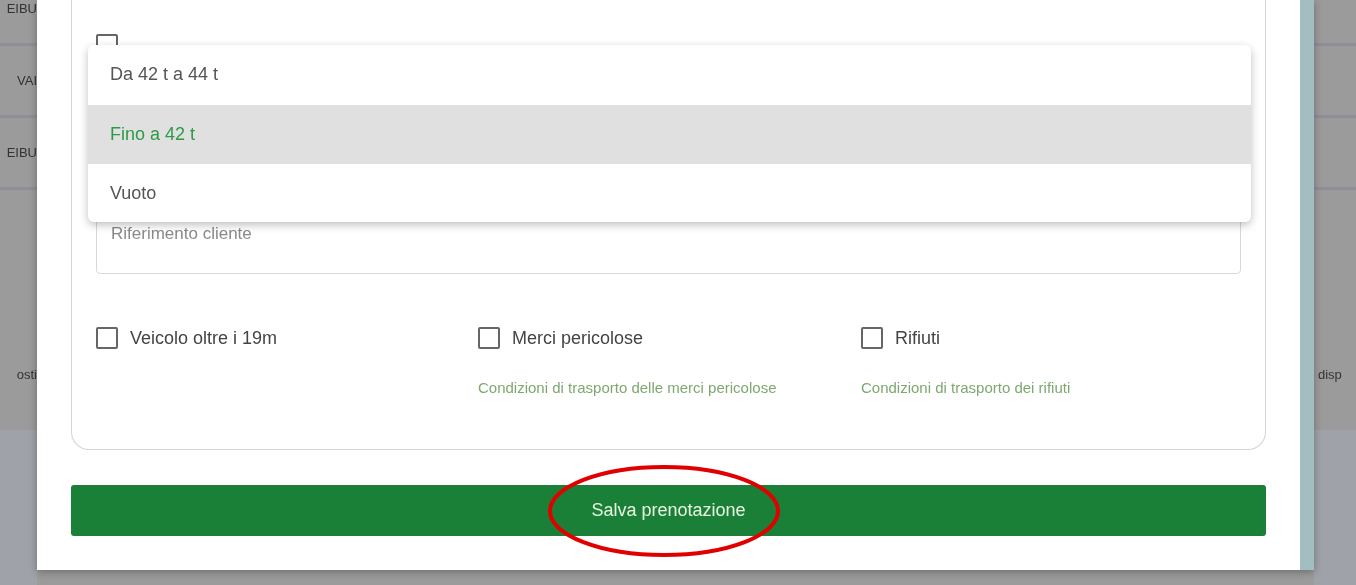  What do you see at coordinates (27, 80) in the screenshot?
I see `background-text: VAI` at bounding box center [27, 80].